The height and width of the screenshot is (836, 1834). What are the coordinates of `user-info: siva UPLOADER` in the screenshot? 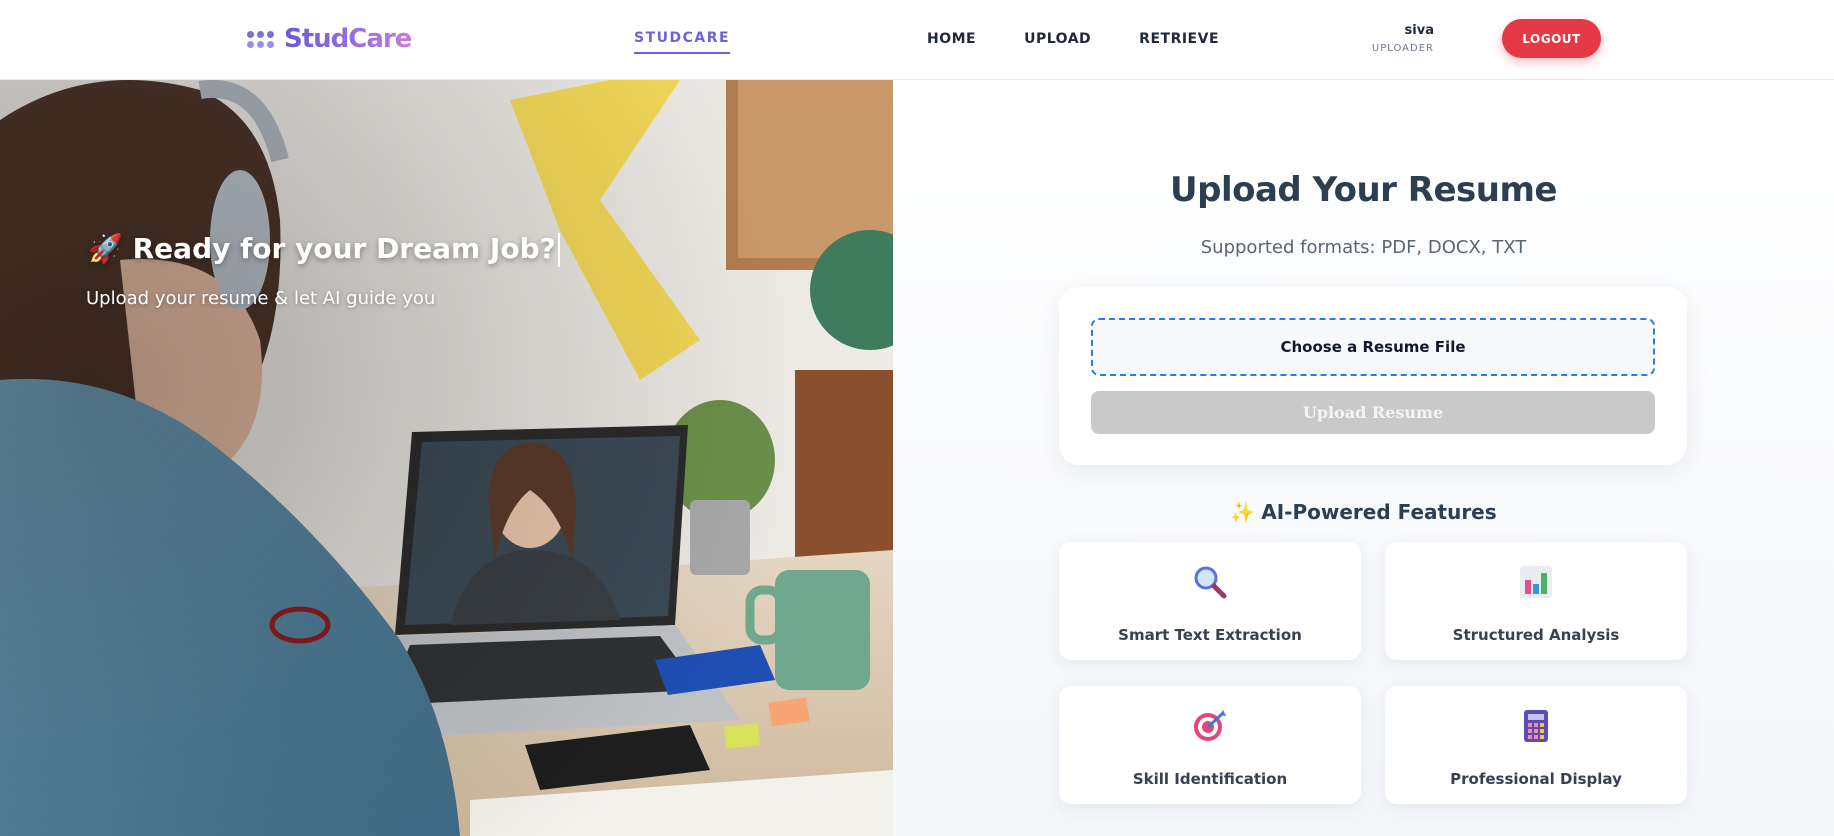 It's located at (1374, 38).